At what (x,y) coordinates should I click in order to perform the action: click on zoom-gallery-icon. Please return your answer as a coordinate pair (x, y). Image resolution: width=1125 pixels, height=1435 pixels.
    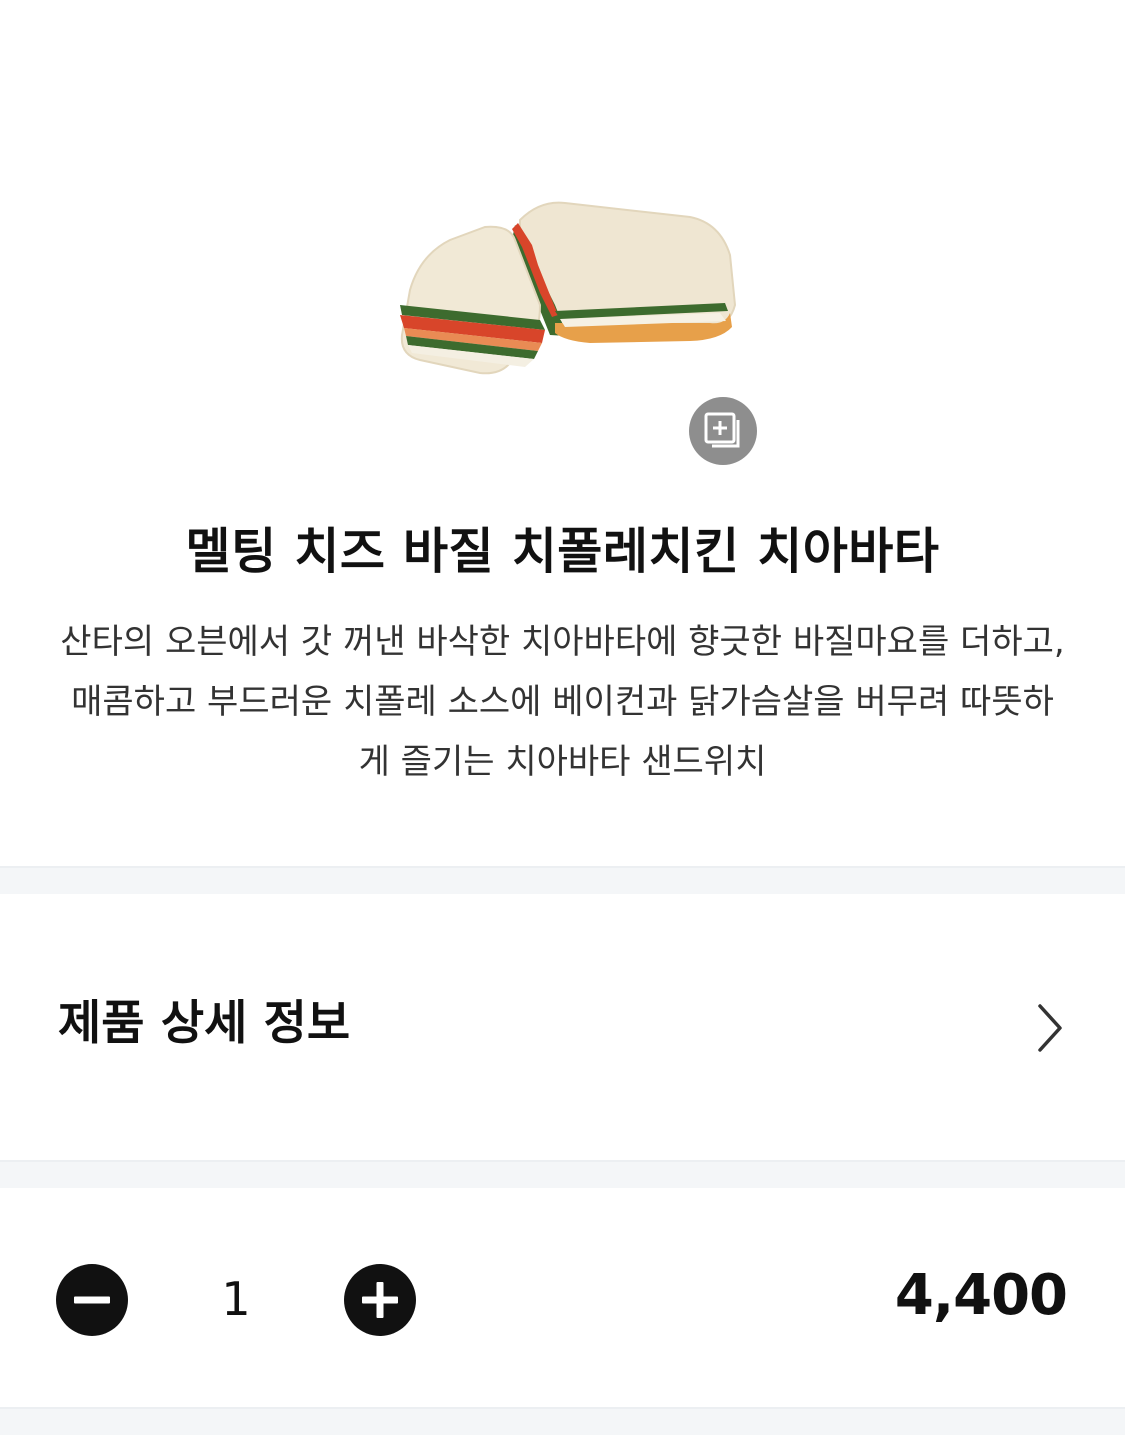
    Looking at the image, I should click on (722, 430).